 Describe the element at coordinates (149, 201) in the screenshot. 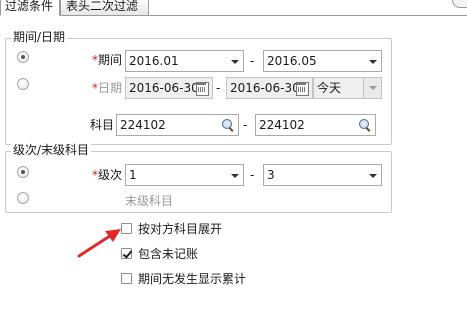

I see `leaf-subject-label: 末级科目` at that location.